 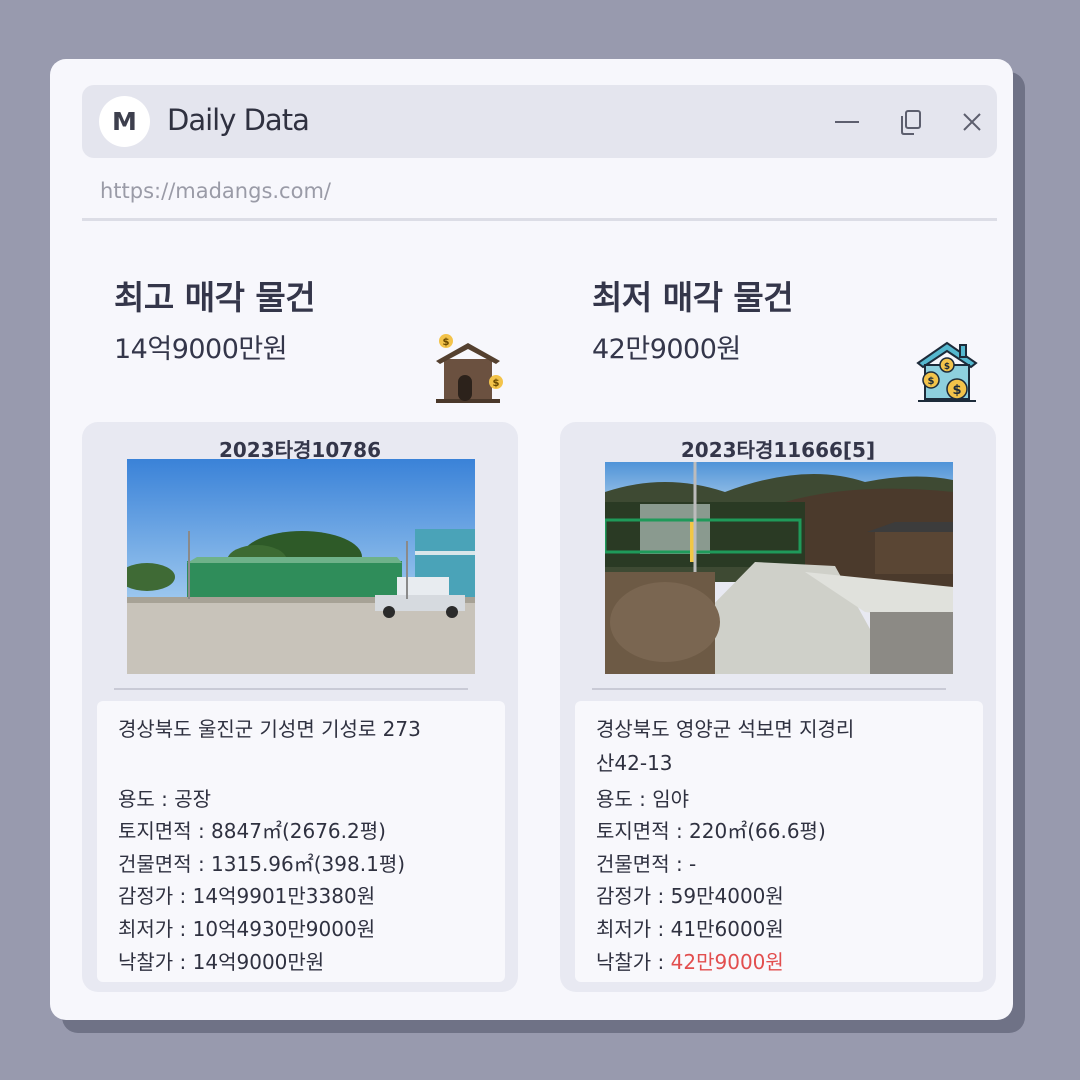 What do you see at coordinates (539, 121) in the screenshot?
I see `title-bar: M Daily Data` at bounding box center [539, 121].